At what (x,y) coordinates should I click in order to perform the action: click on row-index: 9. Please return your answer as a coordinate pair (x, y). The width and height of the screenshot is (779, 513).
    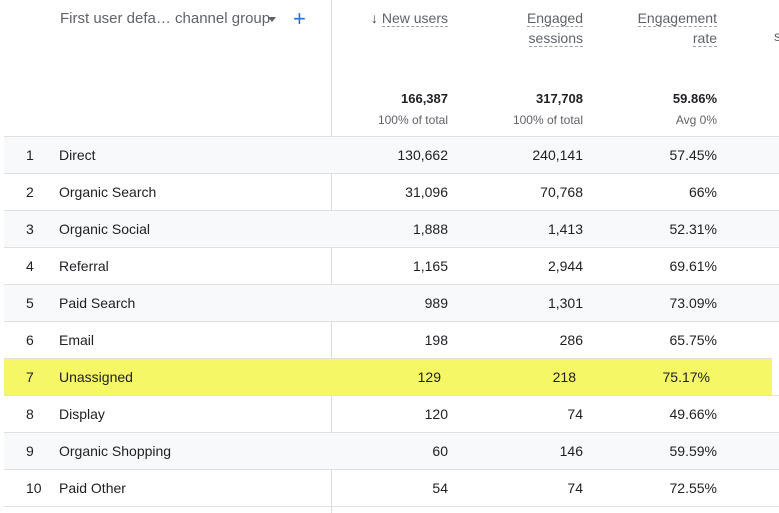
    Looking at the image, I should click on (30, 451).